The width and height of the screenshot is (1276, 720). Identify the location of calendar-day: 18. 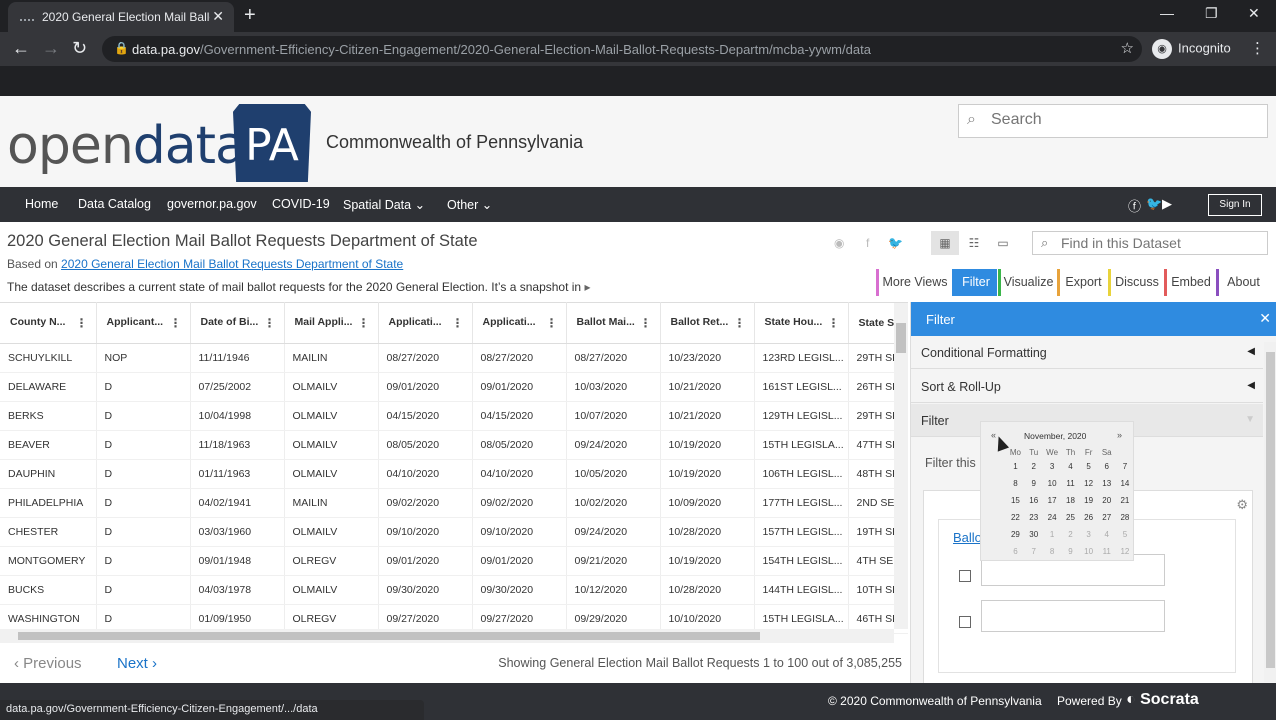
(1070, 500).